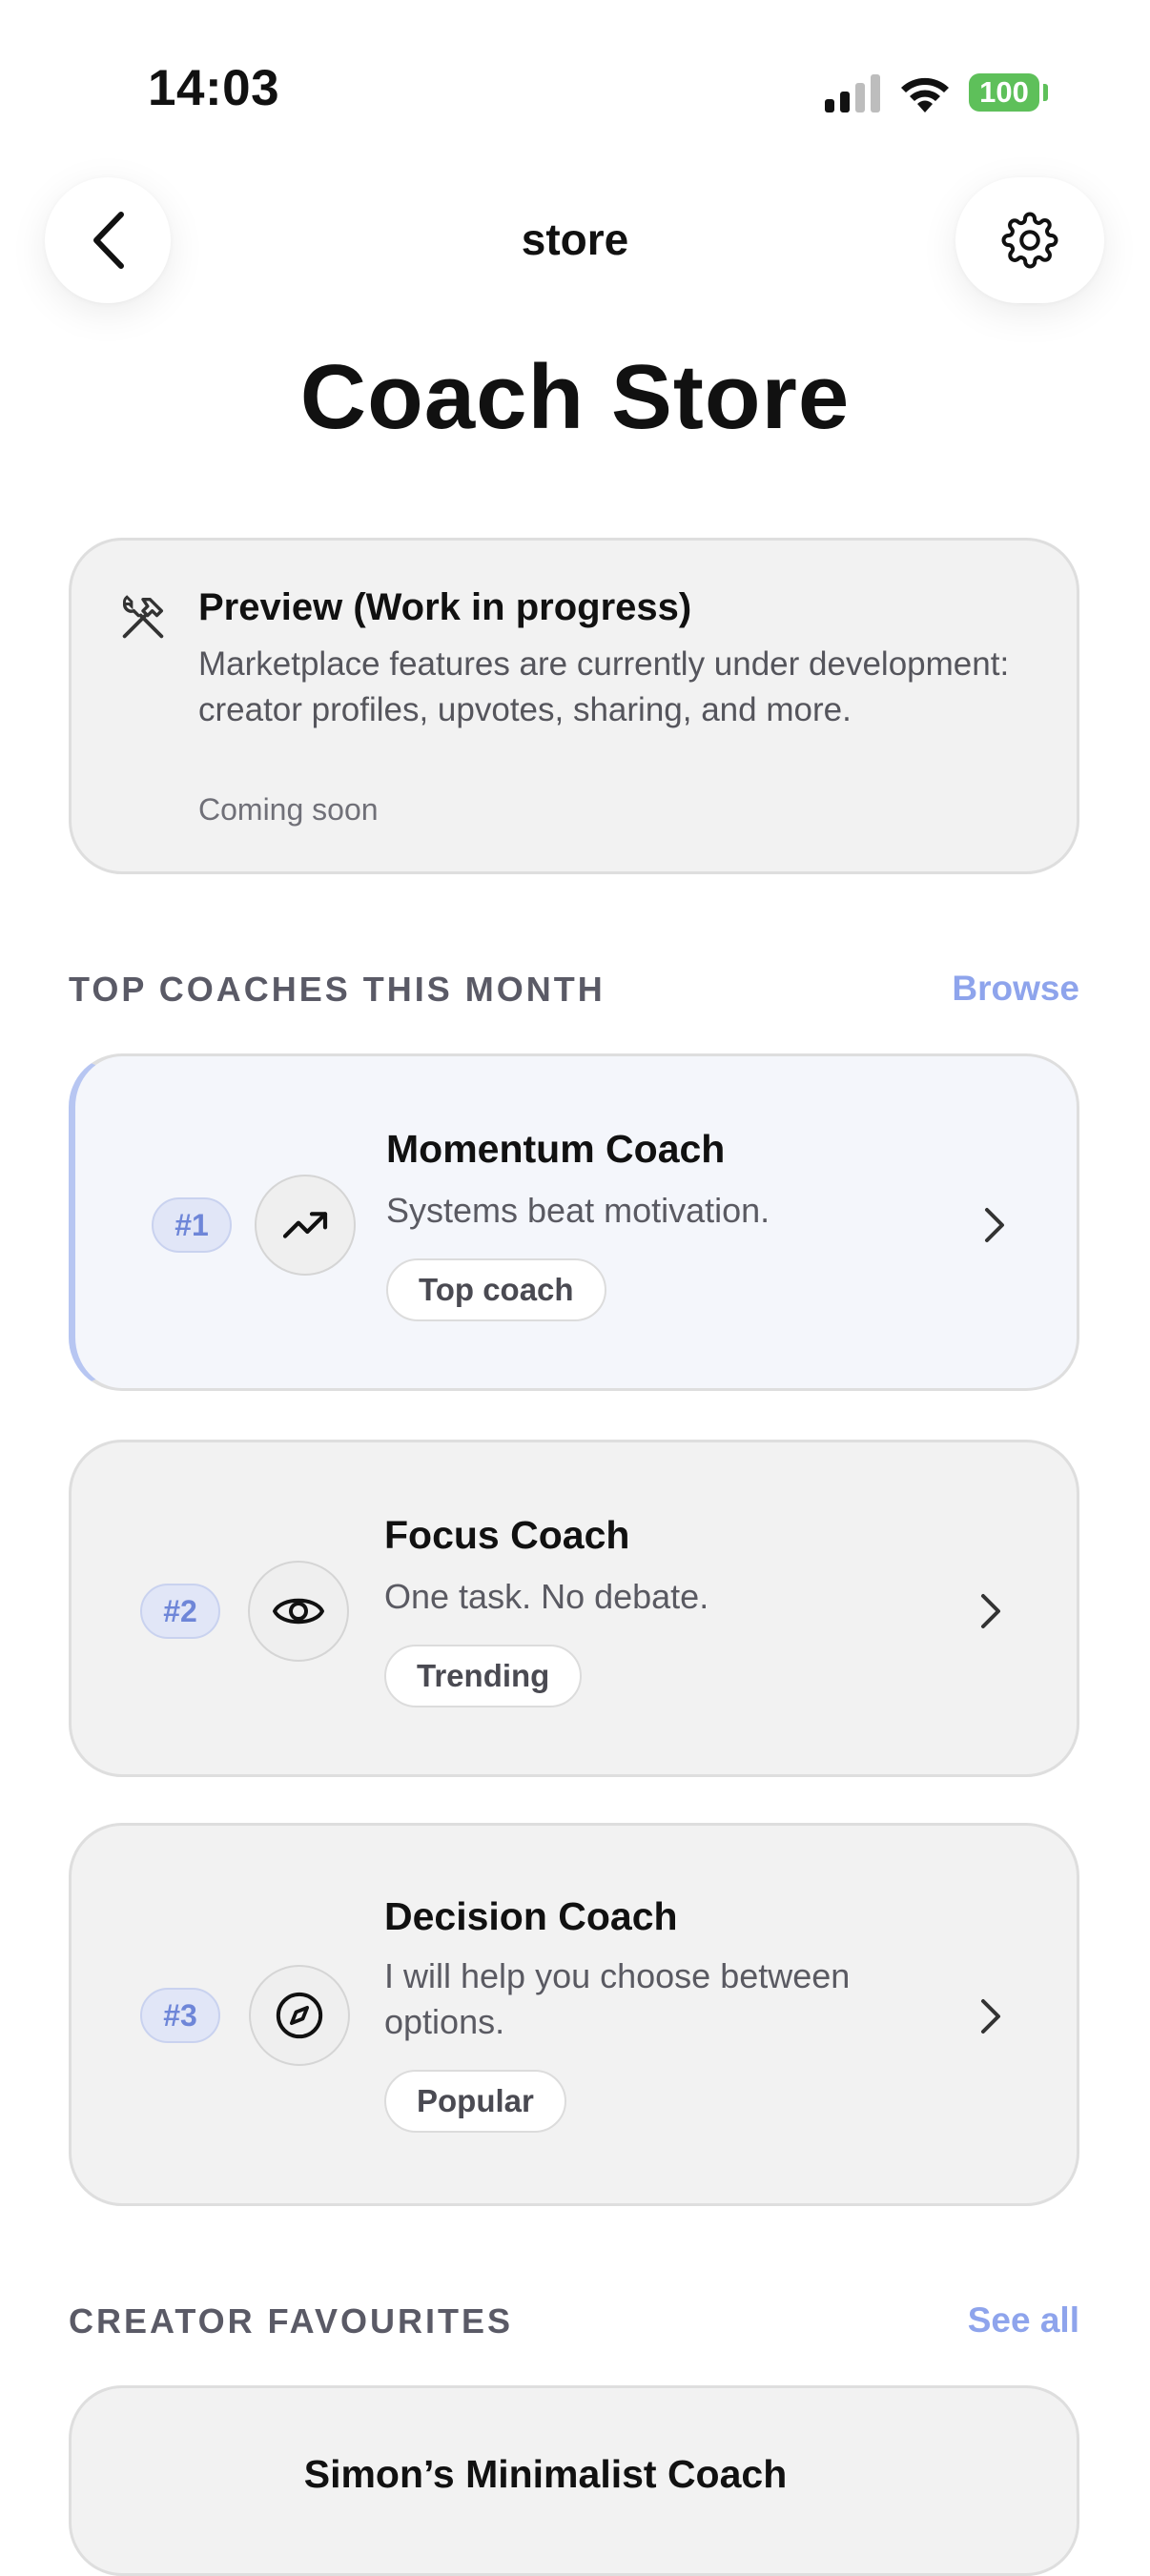  What do you see at coordinates (214, 88) in the screenshot?
I see `status-time: 14:03` at bounding box center [214, 88].